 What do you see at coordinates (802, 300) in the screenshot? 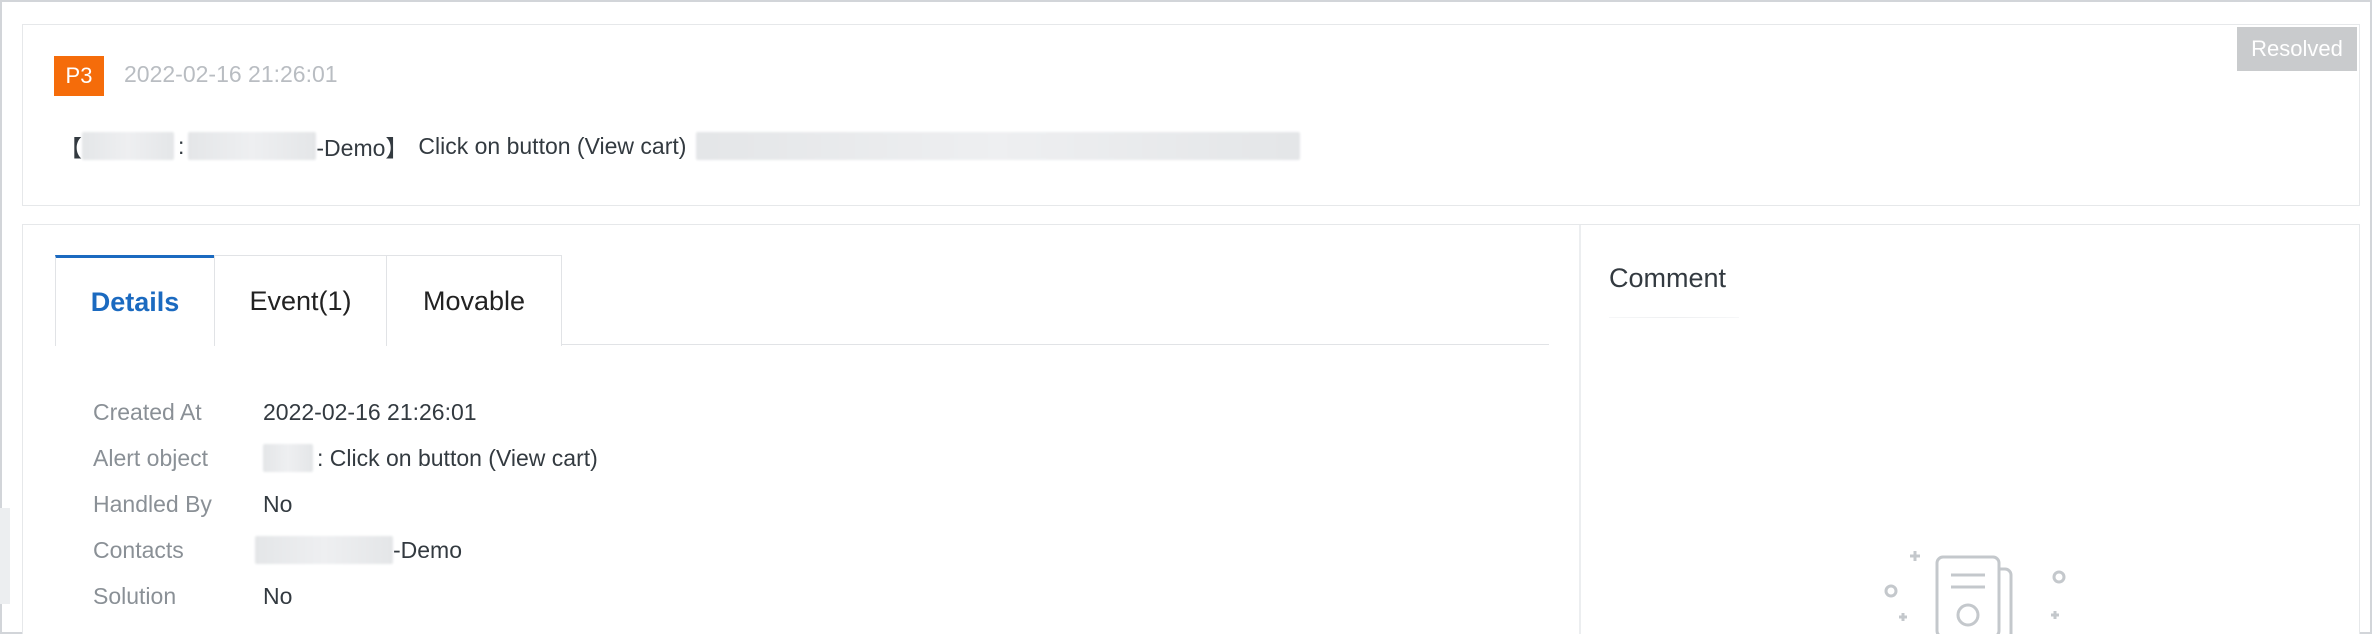
I see `detail-tabs: Details Event(1) Movable` at bounding box center [802, 300].